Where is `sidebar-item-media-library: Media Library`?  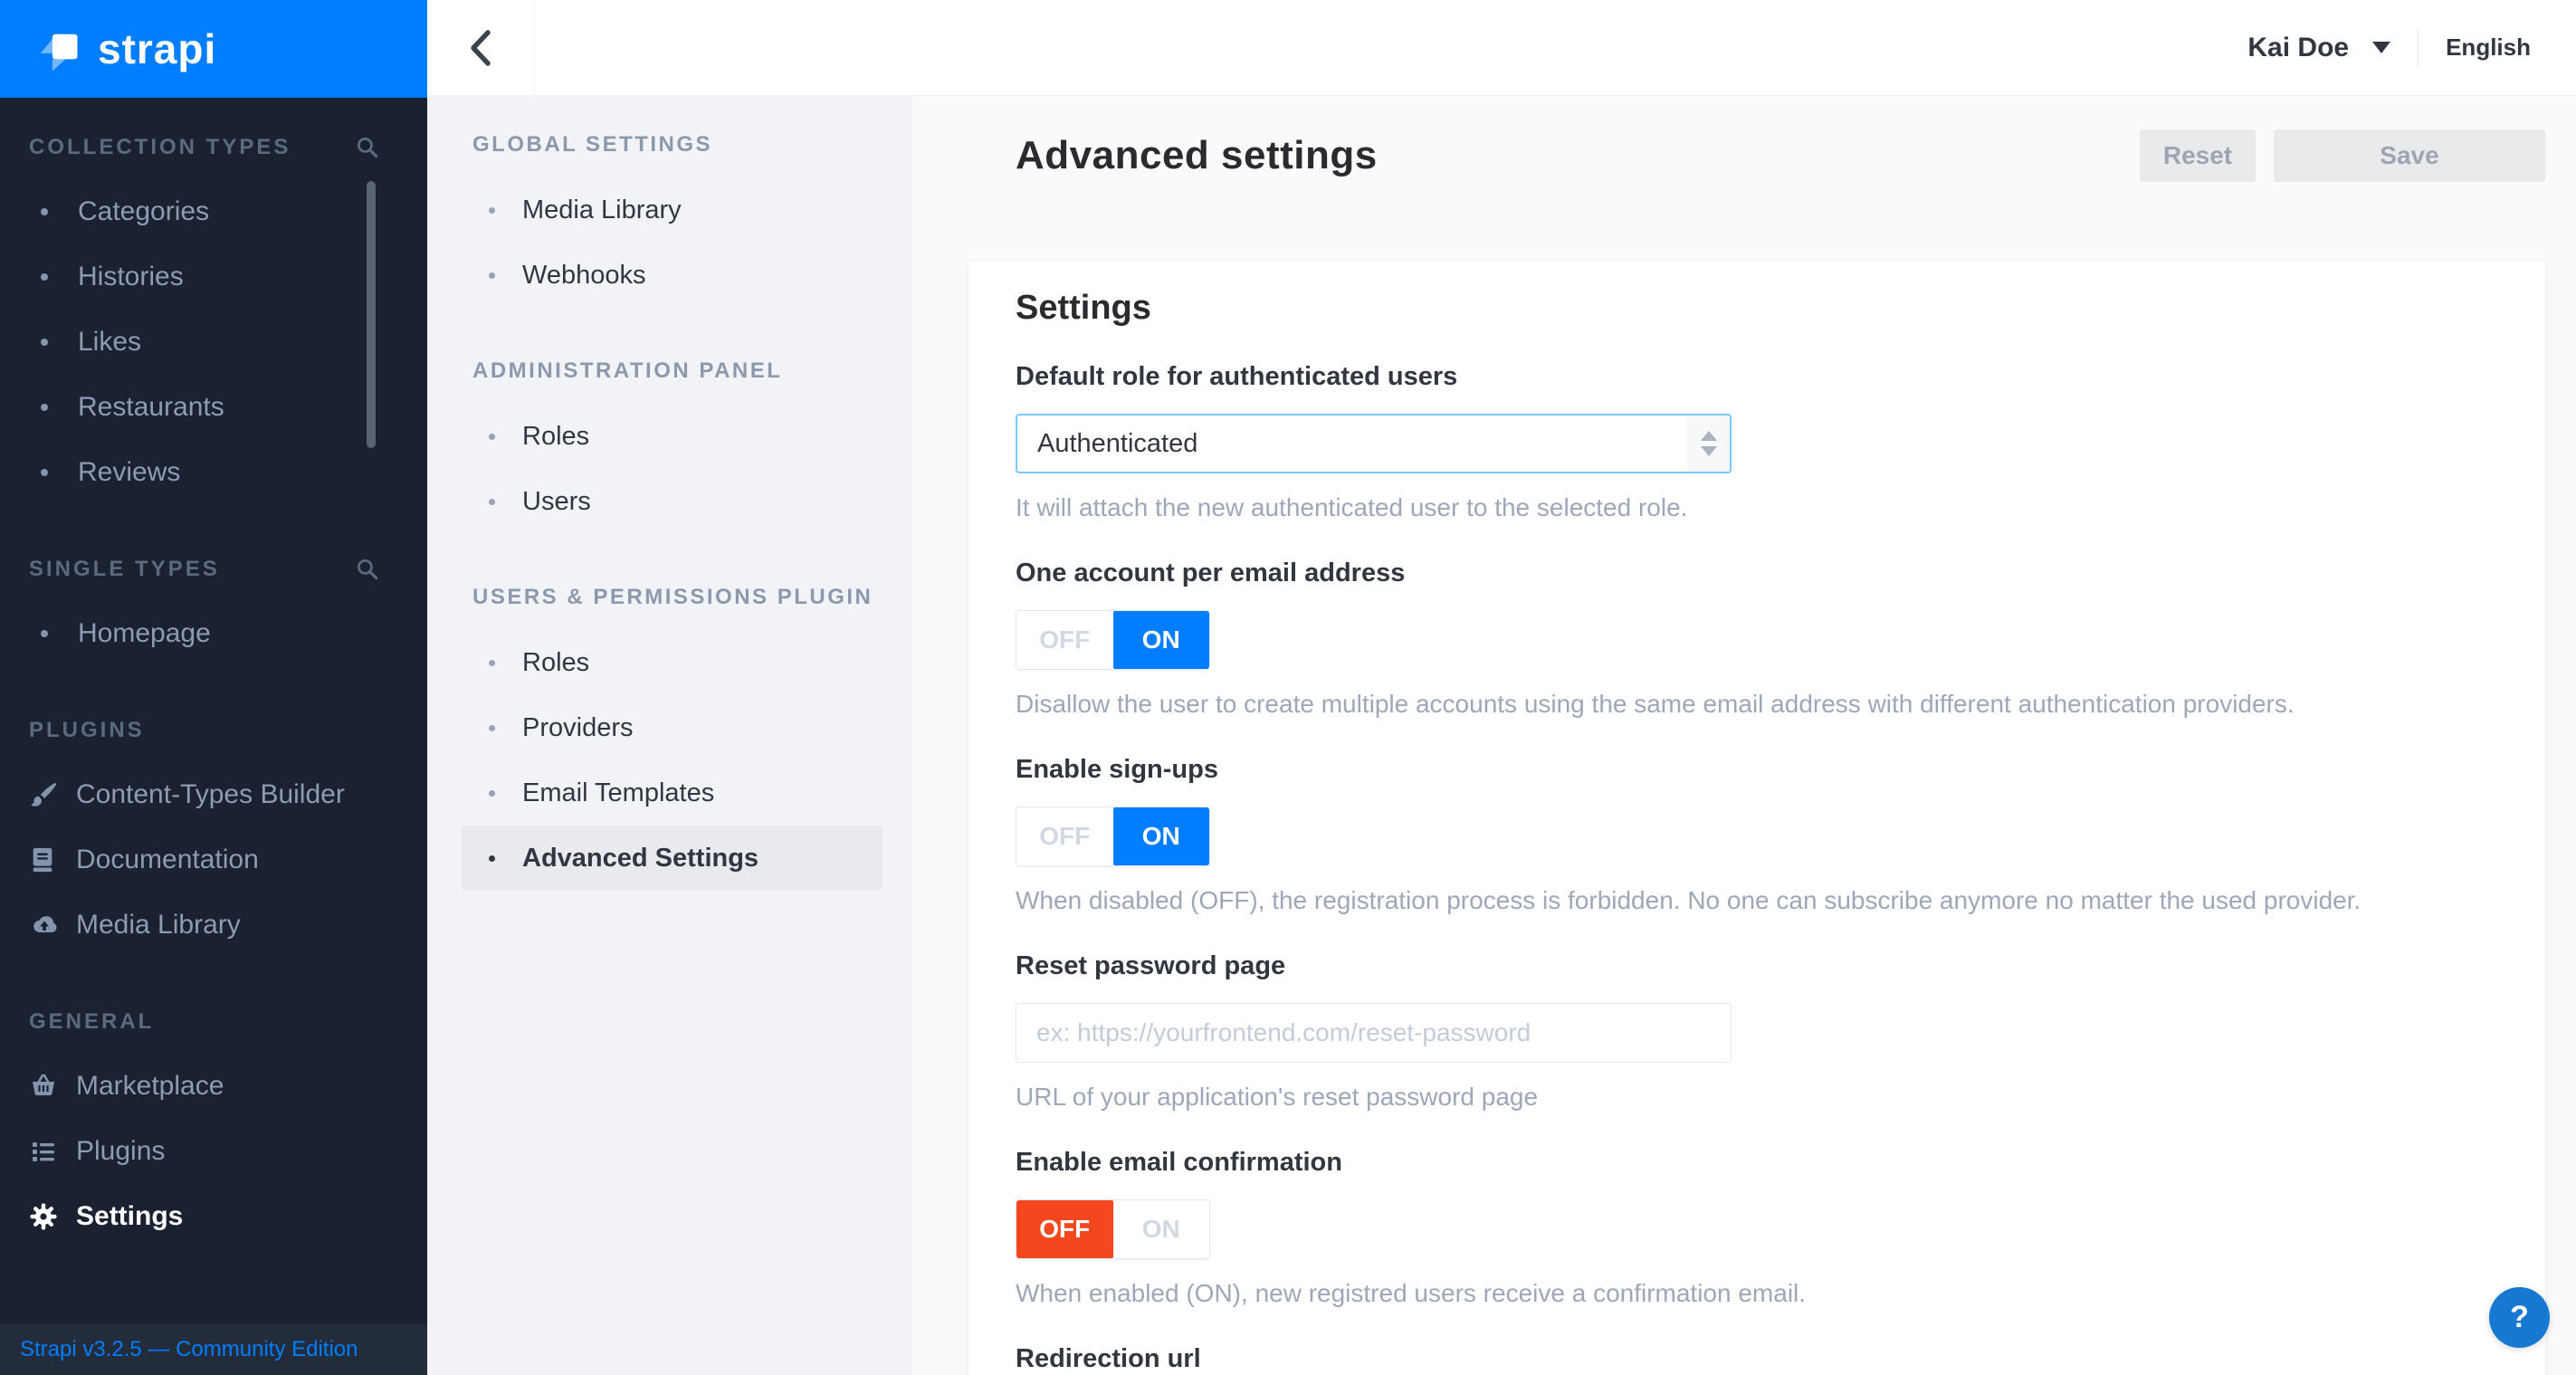 sidebar-item-media-library: Media Library is located at coordinates (228, 925).